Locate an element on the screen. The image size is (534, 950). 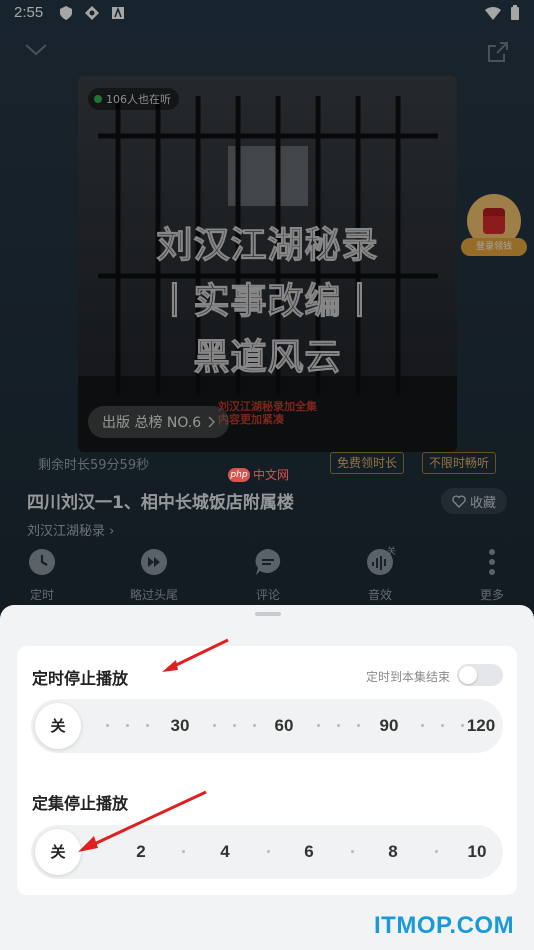
watermark-php: php 中文网 is located at coordinates (258, 474).